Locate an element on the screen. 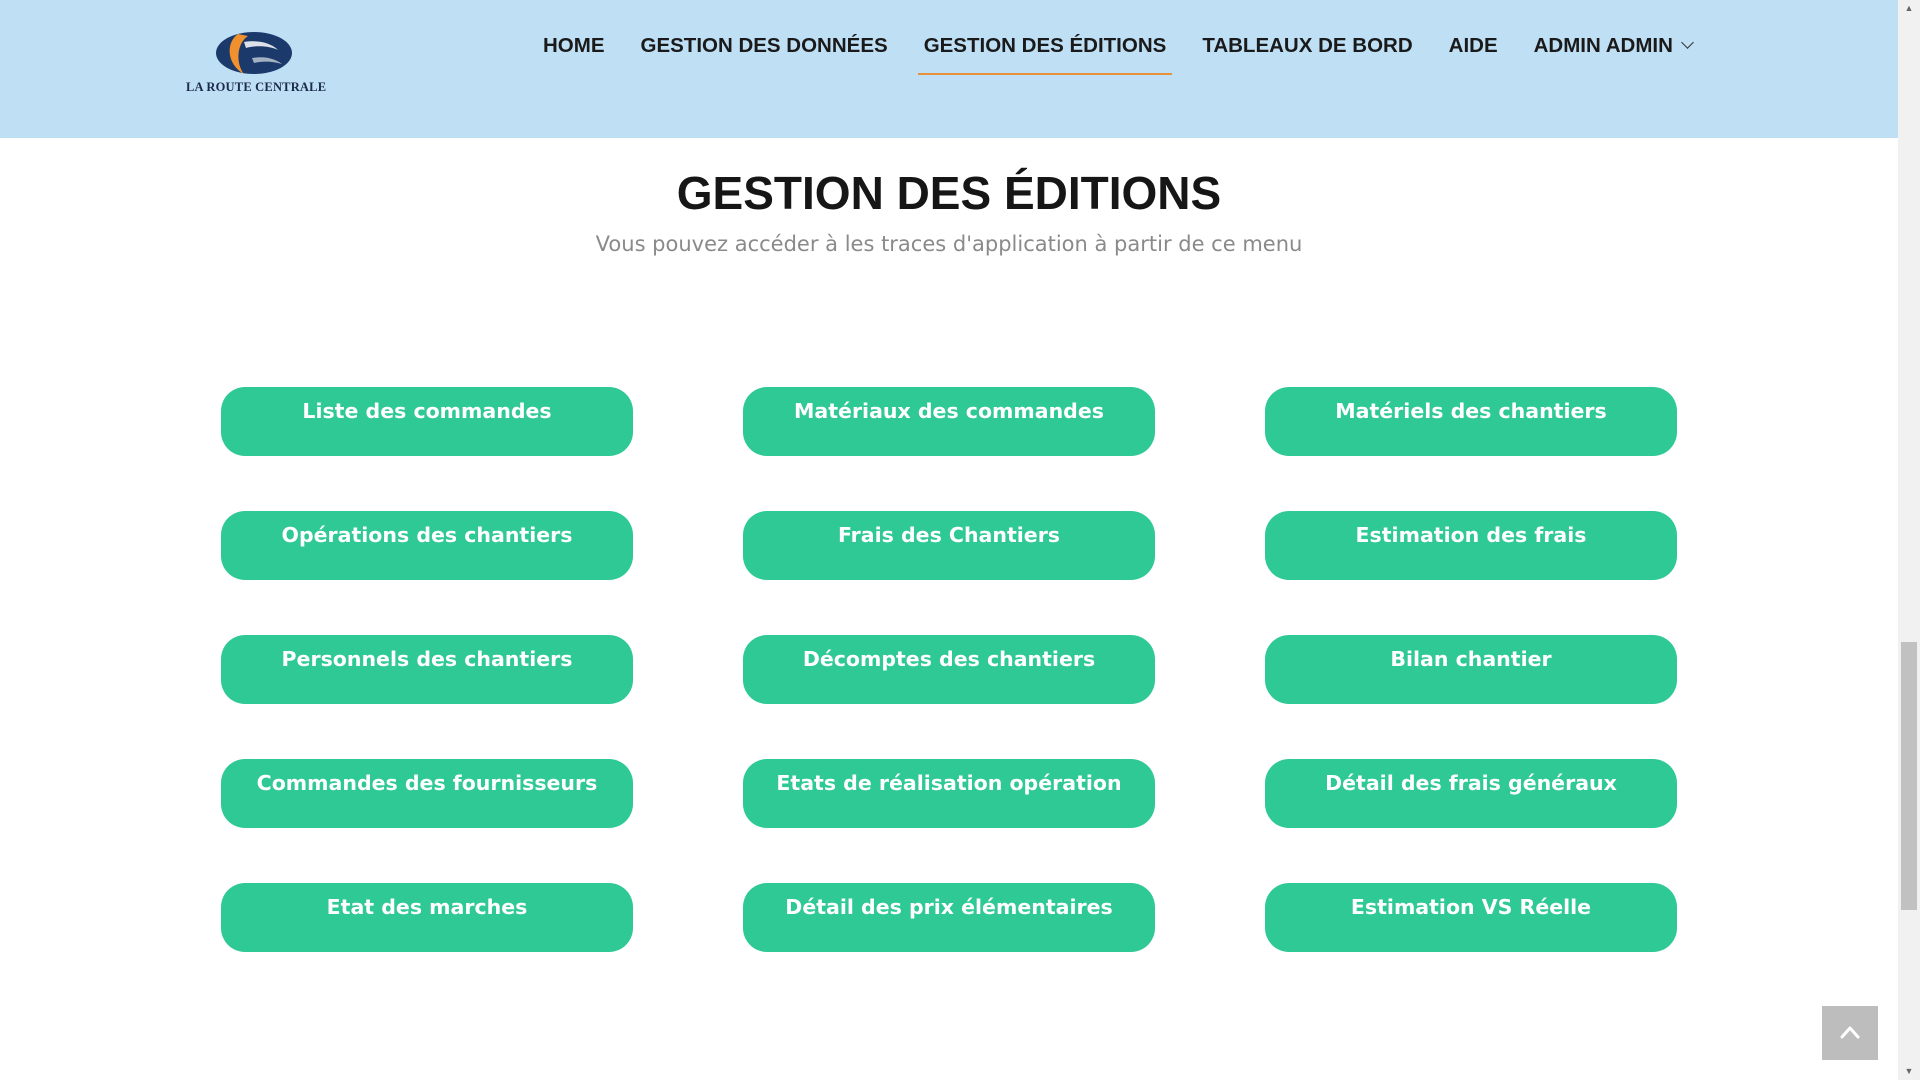 Image resolution: width=1920 pixels, height=1080 pixels. logo-text: LA ROUTE CENTRALE is located at coordinates (256, 87).